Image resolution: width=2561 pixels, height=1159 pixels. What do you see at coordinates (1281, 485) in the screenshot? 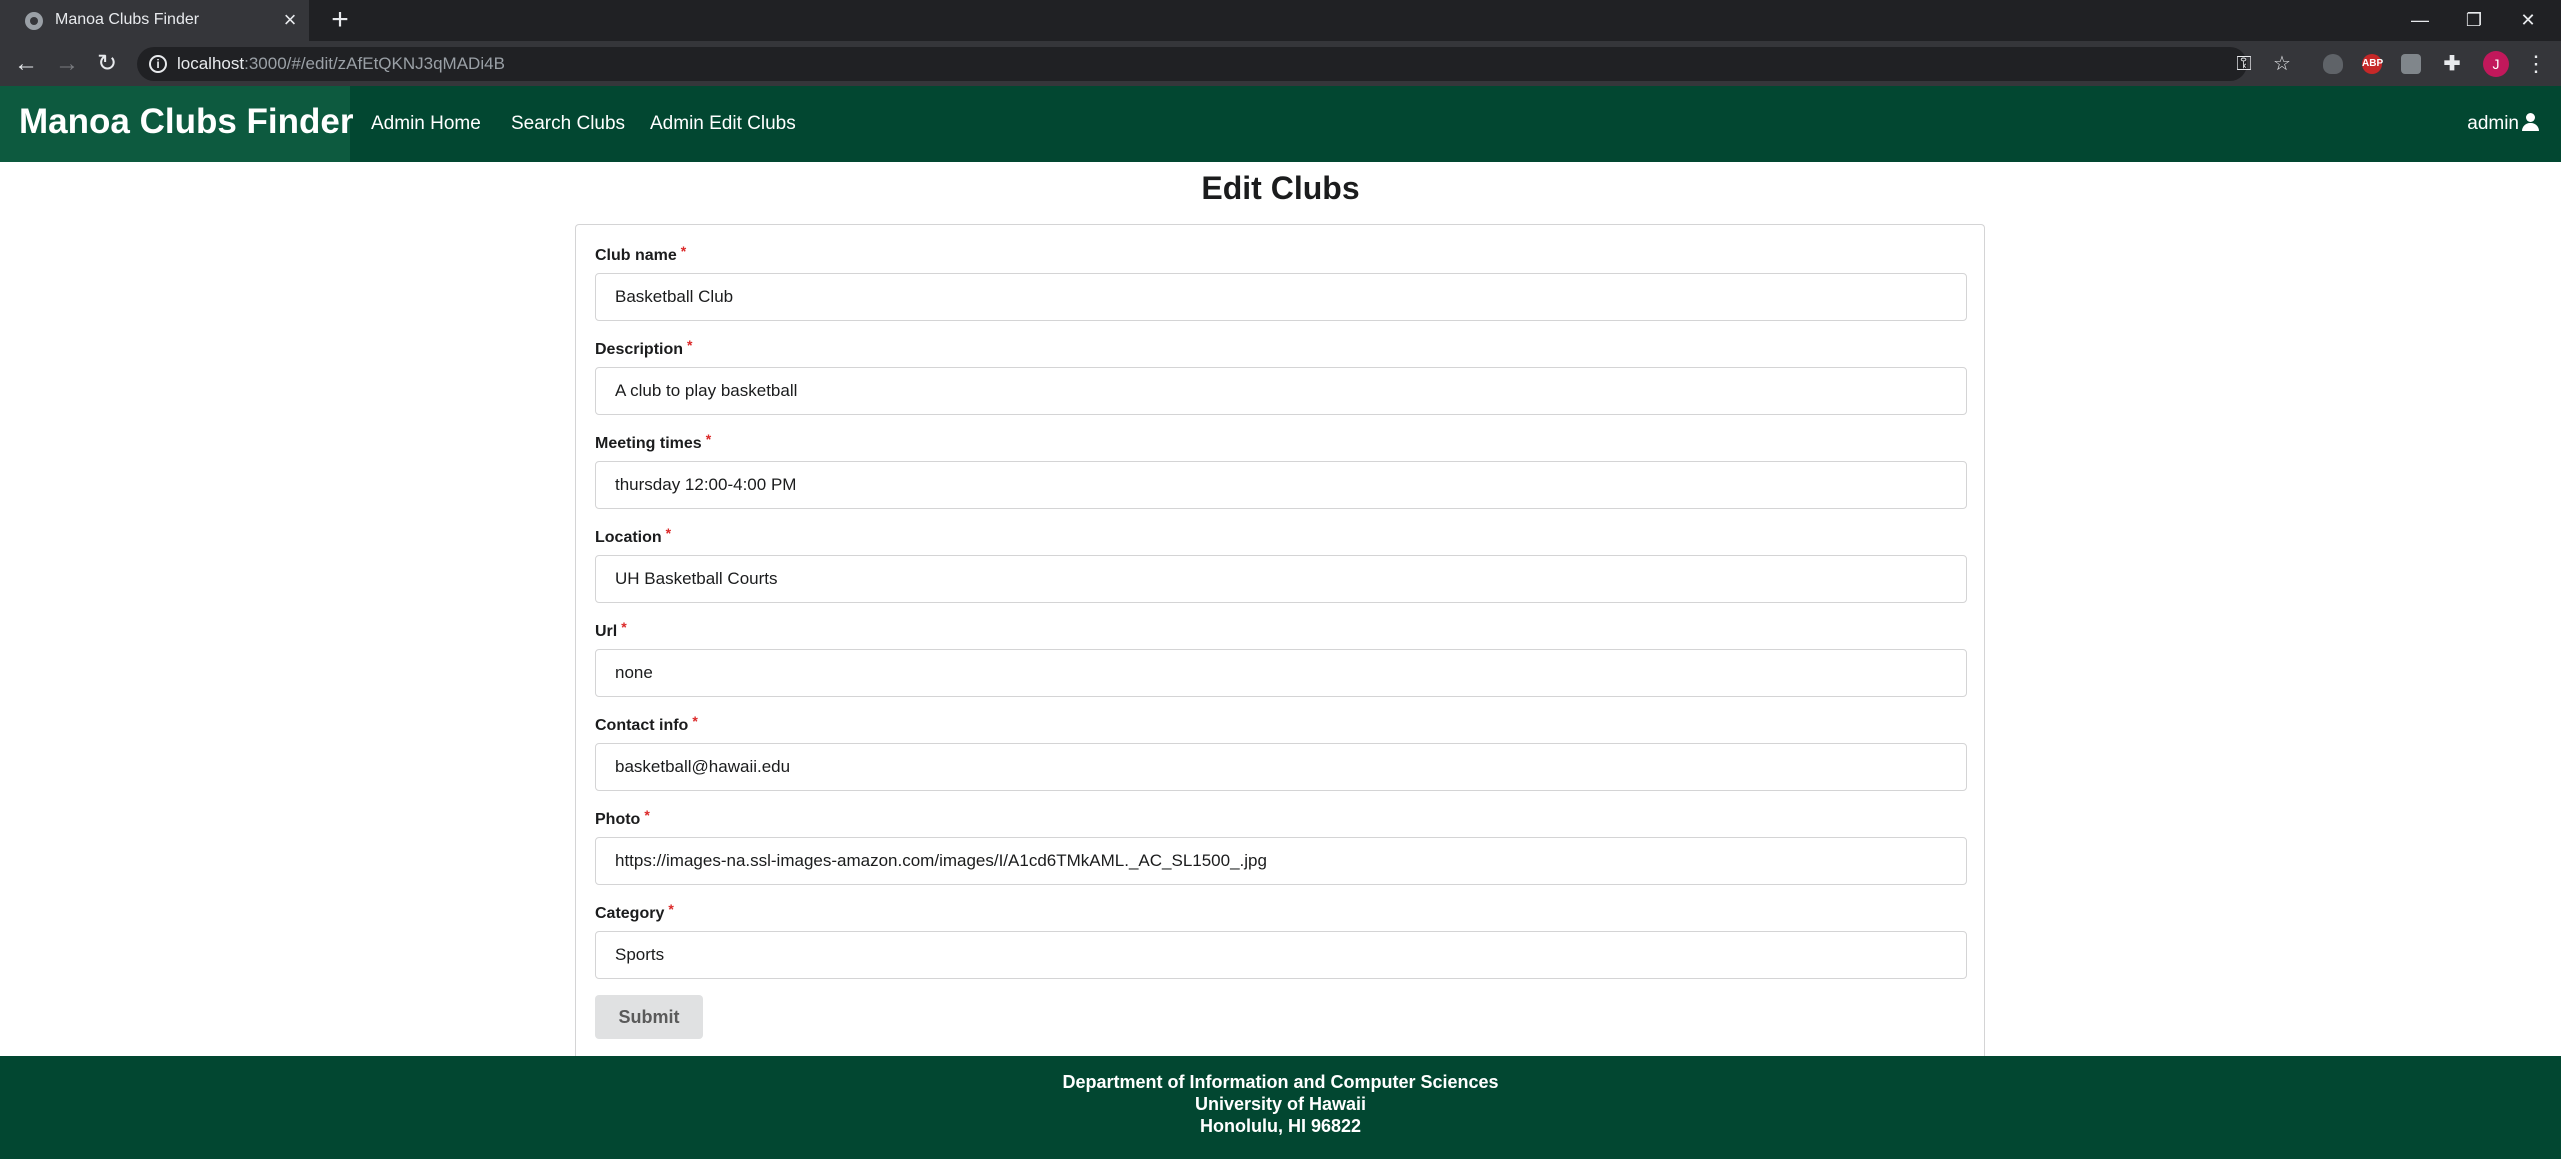
I see `meeting-times-input` at bounding box center [1281, 485].